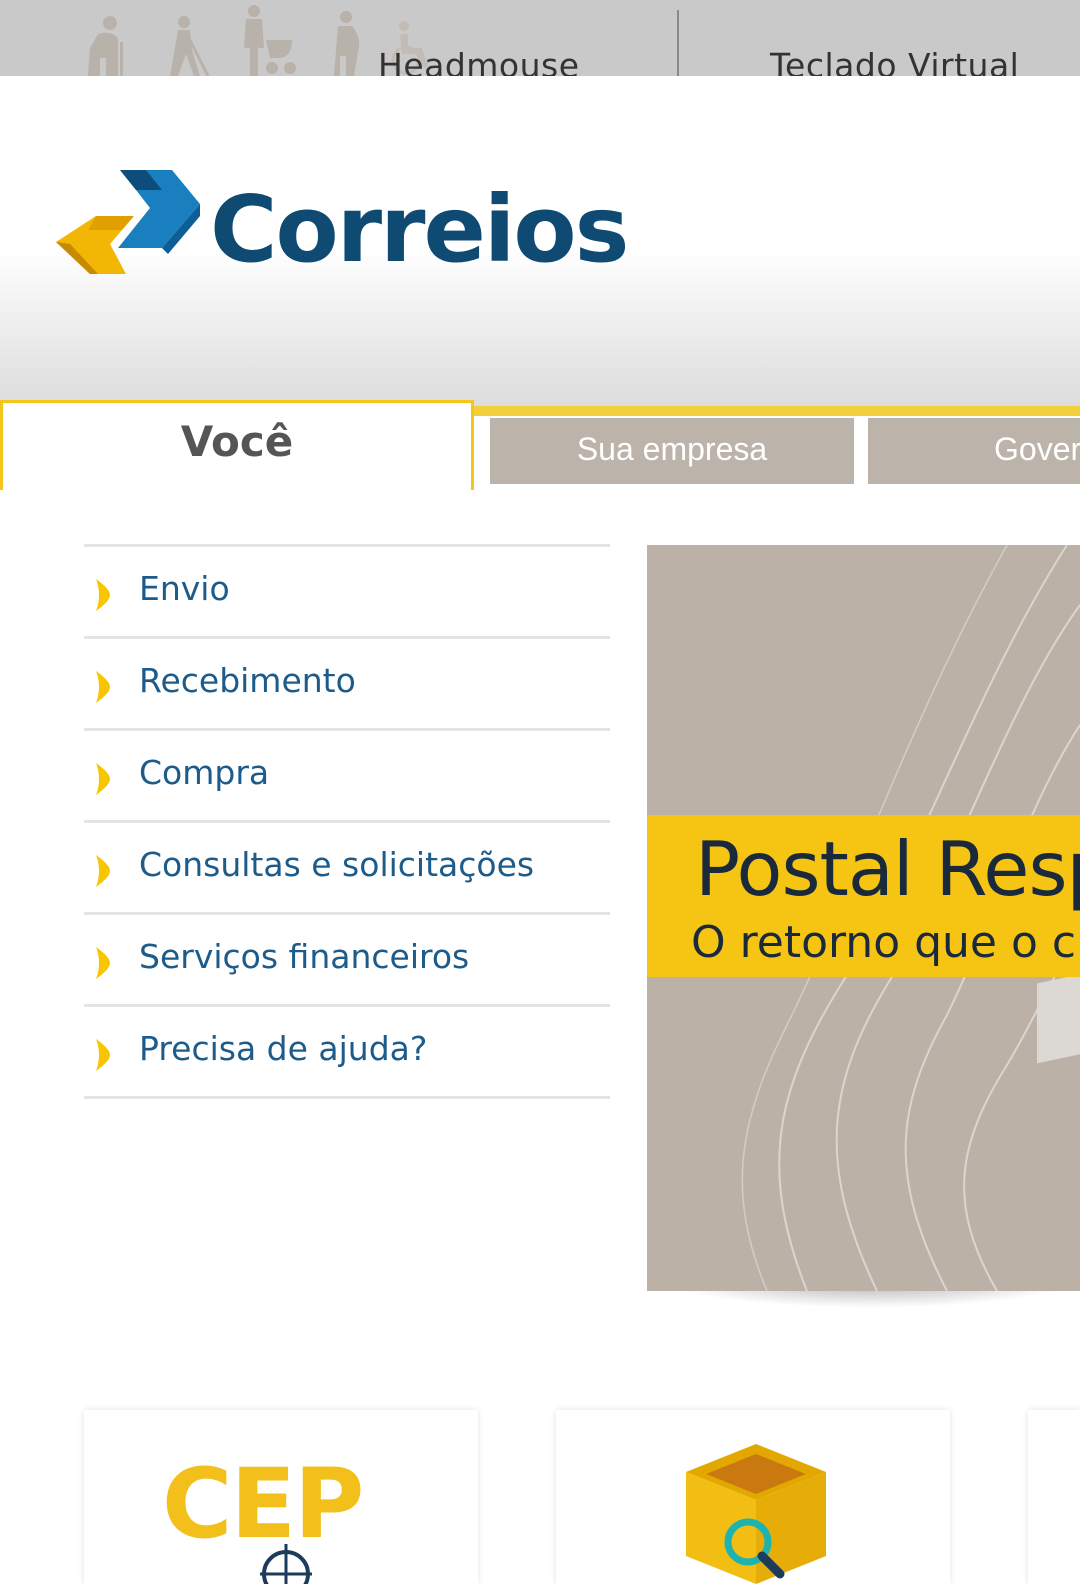 This screenshot has width=1080, height=1584. Describe the element at coordinates (347, 43) in the screenshot. I see `pregnant-person-icon` at that location.